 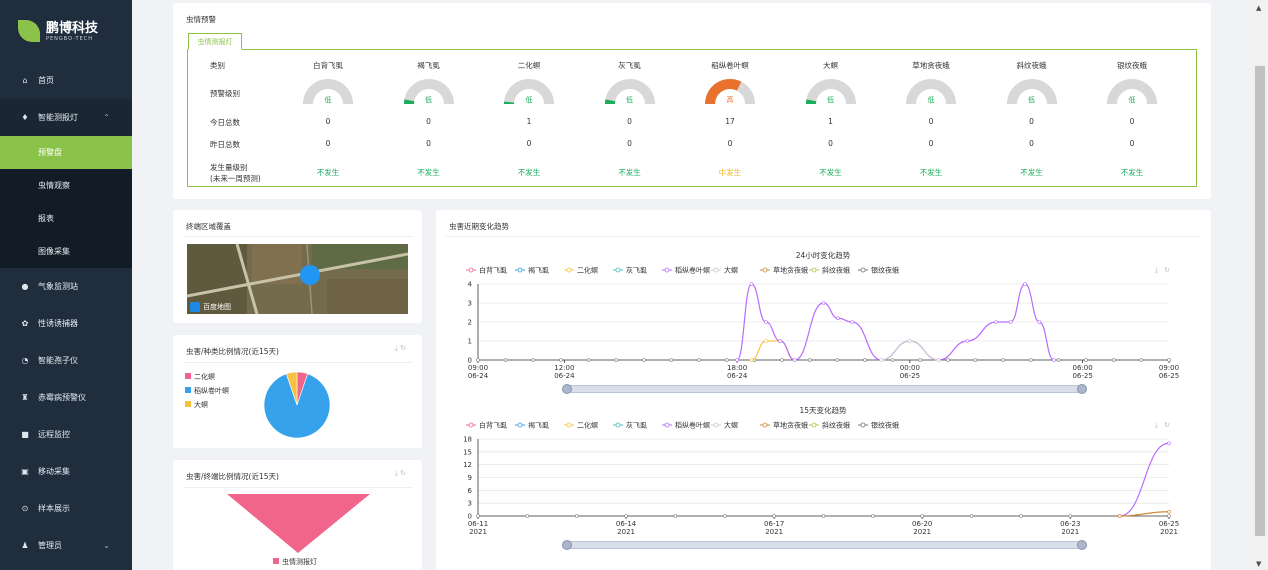 I want to click on sidebar-item-6: ■ 远程监控, so click(x=66, y=434).